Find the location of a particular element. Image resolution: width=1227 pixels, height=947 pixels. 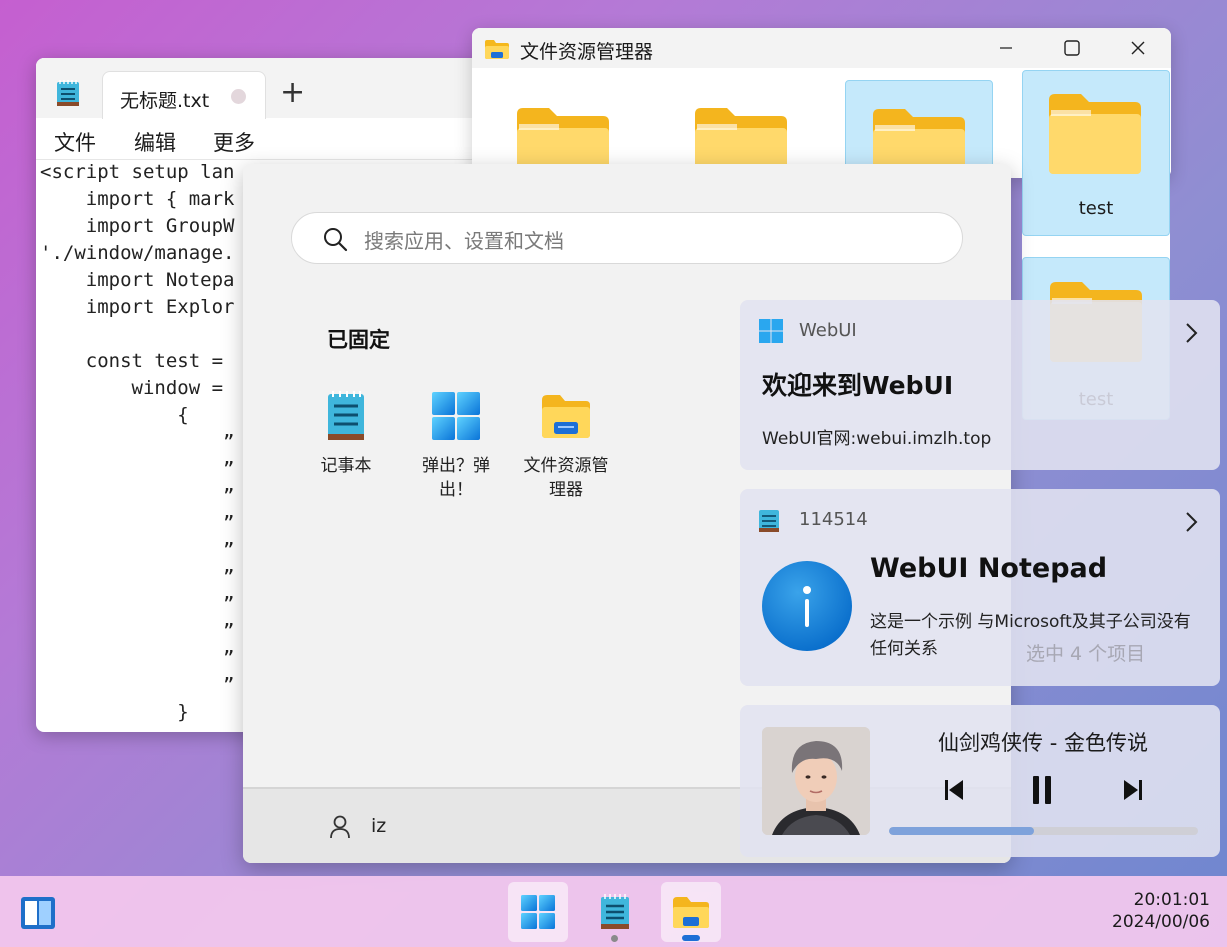

notification-title: 欢迎来到WebUI is located at coordinates (858, 385).